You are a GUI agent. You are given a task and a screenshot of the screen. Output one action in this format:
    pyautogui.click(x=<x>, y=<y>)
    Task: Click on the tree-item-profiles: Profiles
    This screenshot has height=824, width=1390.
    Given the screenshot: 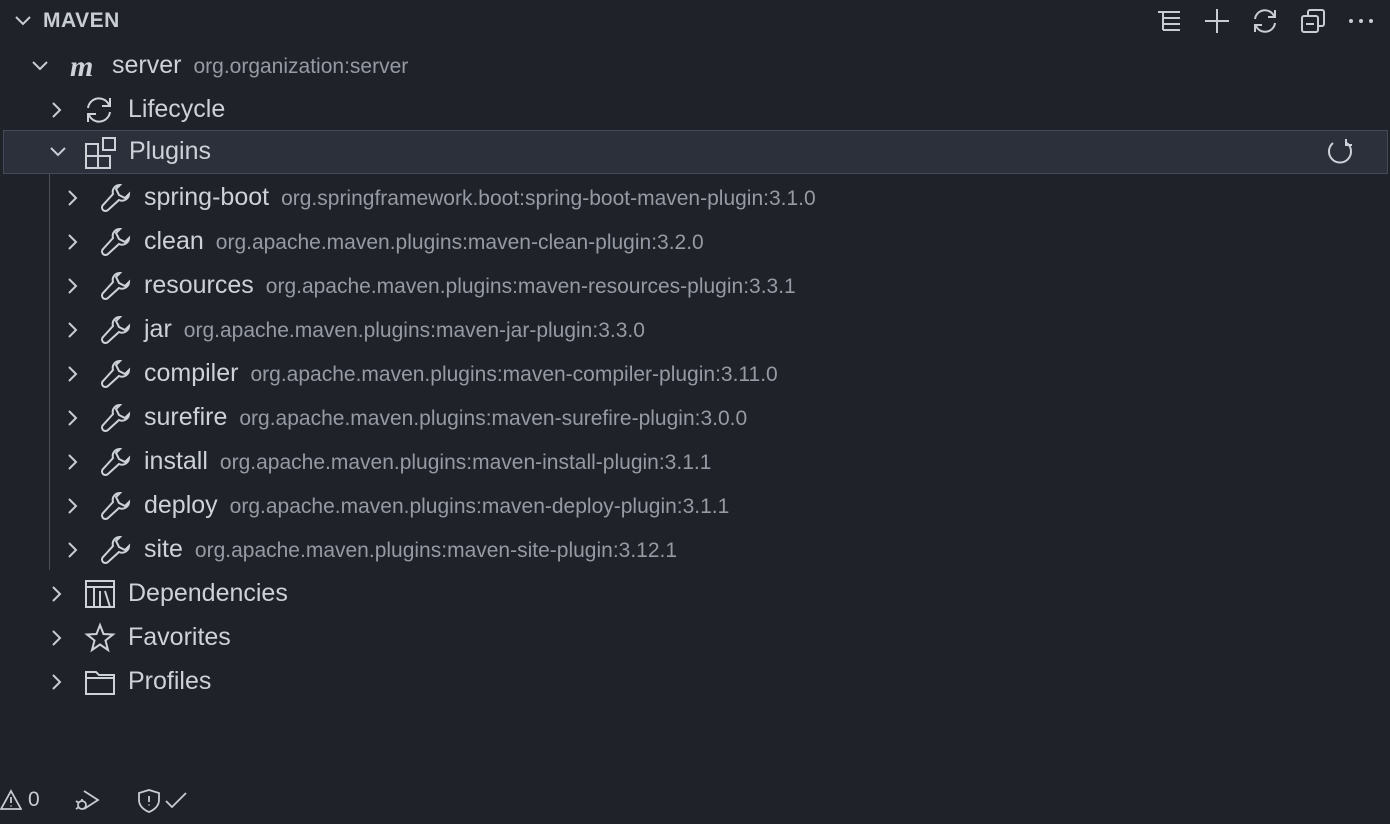 What is the action you would take?
    pyautogui.click(x=695, y=682)
    